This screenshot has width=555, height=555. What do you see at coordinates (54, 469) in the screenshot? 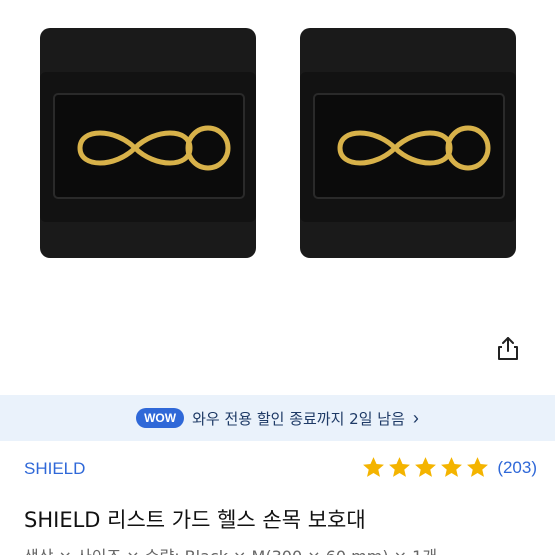
I see `brand-link: SHIELD` at bounding box center [54, 469].